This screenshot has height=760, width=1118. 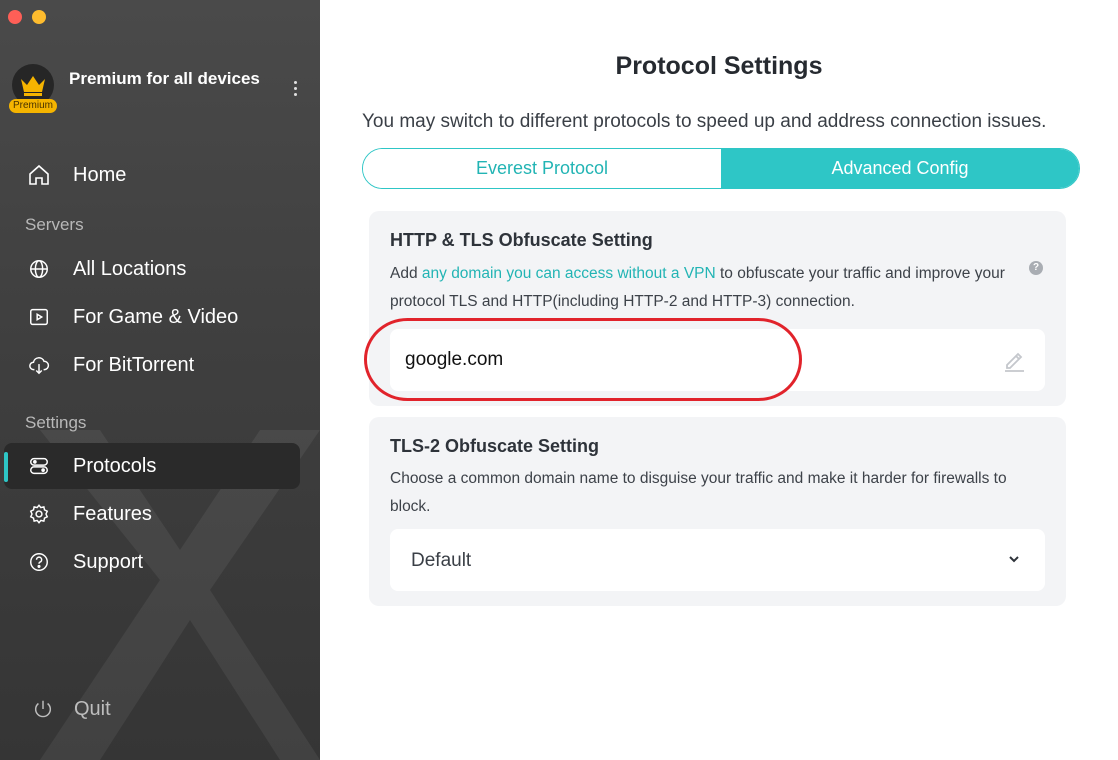 I want to click on tls2-title: TLS-2 Obfuscate Setting, so click(x=495, y=446).